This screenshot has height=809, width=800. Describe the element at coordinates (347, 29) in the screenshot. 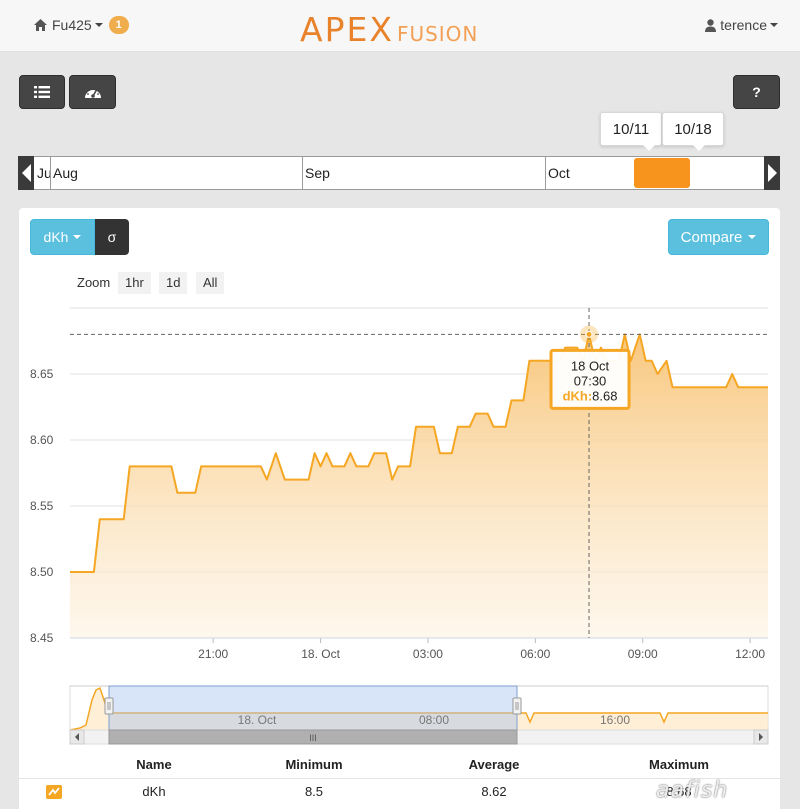

I see `logo-apex-text: APEX` at that location.